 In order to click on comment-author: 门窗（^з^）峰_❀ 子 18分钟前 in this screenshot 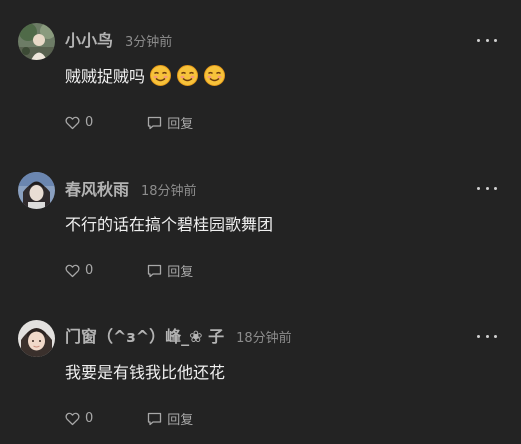, I will do `click(178, 335)`.